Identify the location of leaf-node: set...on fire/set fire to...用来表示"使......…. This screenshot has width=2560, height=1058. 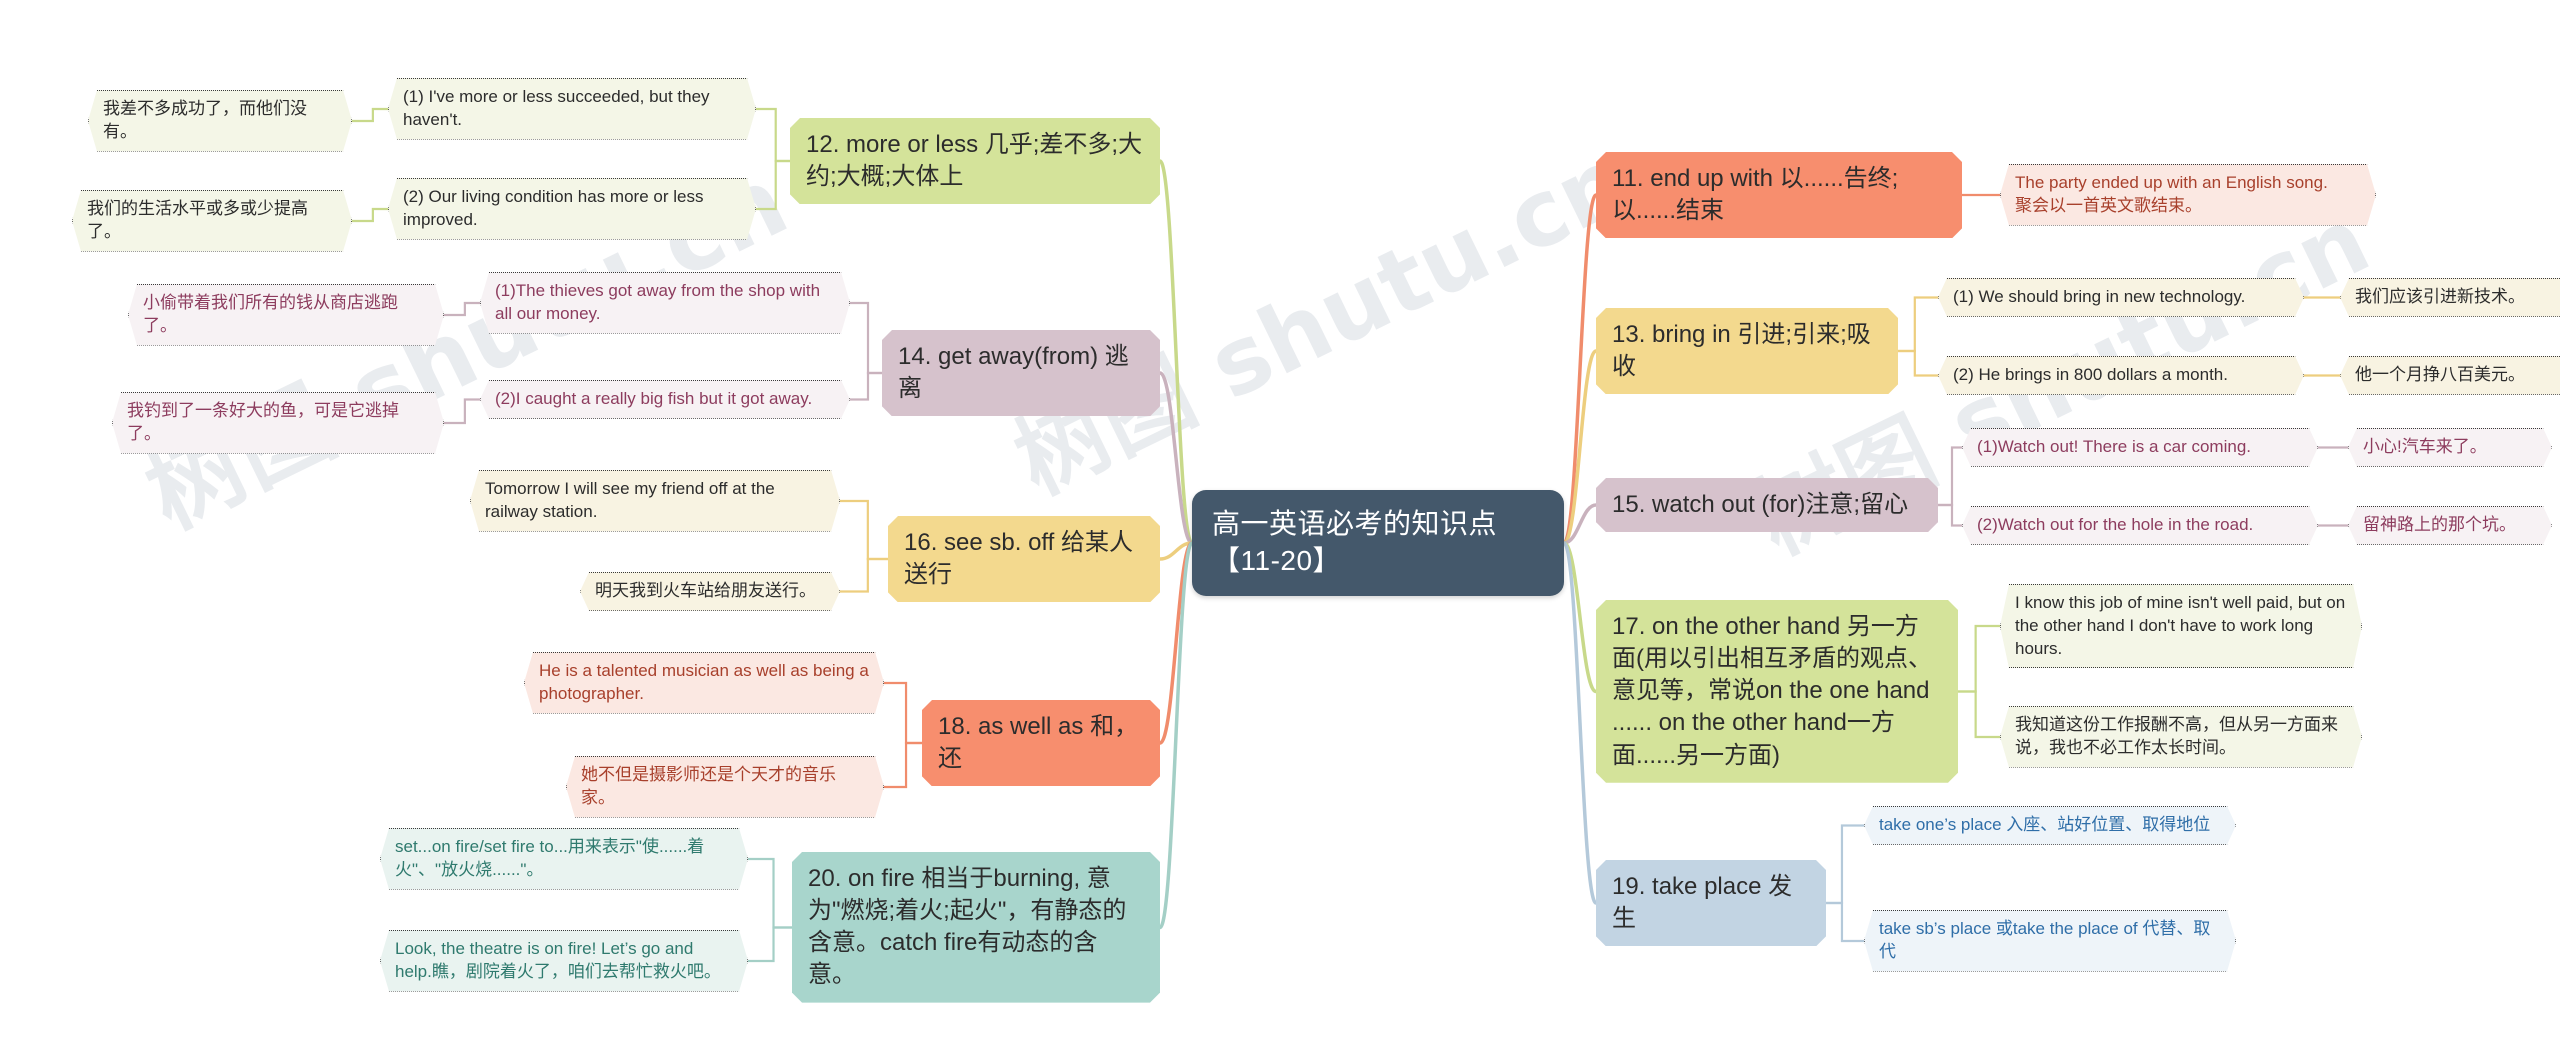
(564, 859).